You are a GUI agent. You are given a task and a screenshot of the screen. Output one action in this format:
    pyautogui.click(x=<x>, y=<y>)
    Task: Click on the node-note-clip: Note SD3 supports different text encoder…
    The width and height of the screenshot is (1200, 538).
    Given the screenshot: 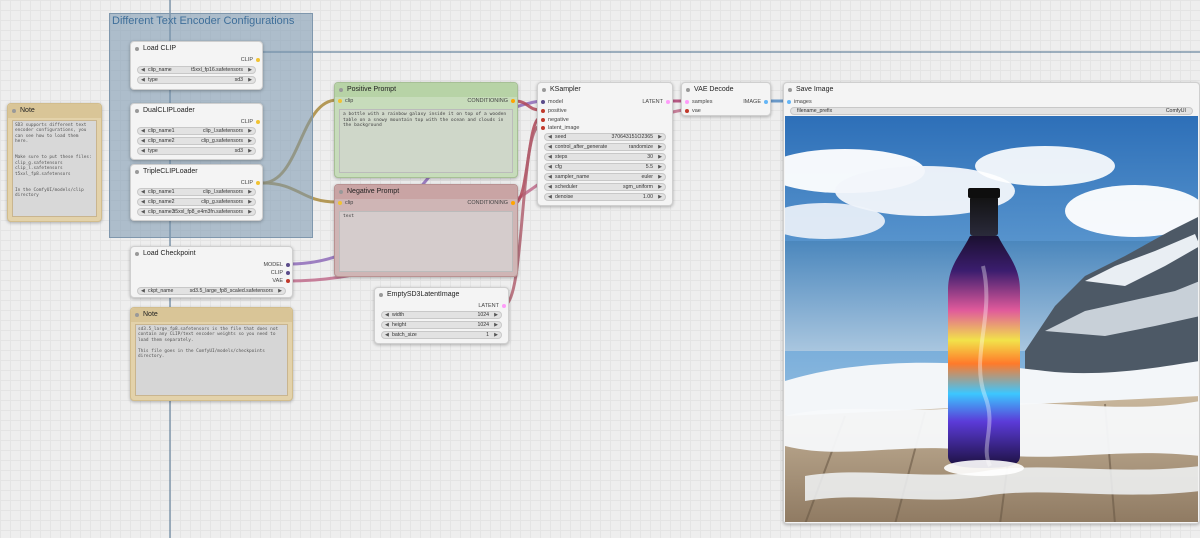 What is the action you would take?
    pyautogui.click(x=54, y=162)
    